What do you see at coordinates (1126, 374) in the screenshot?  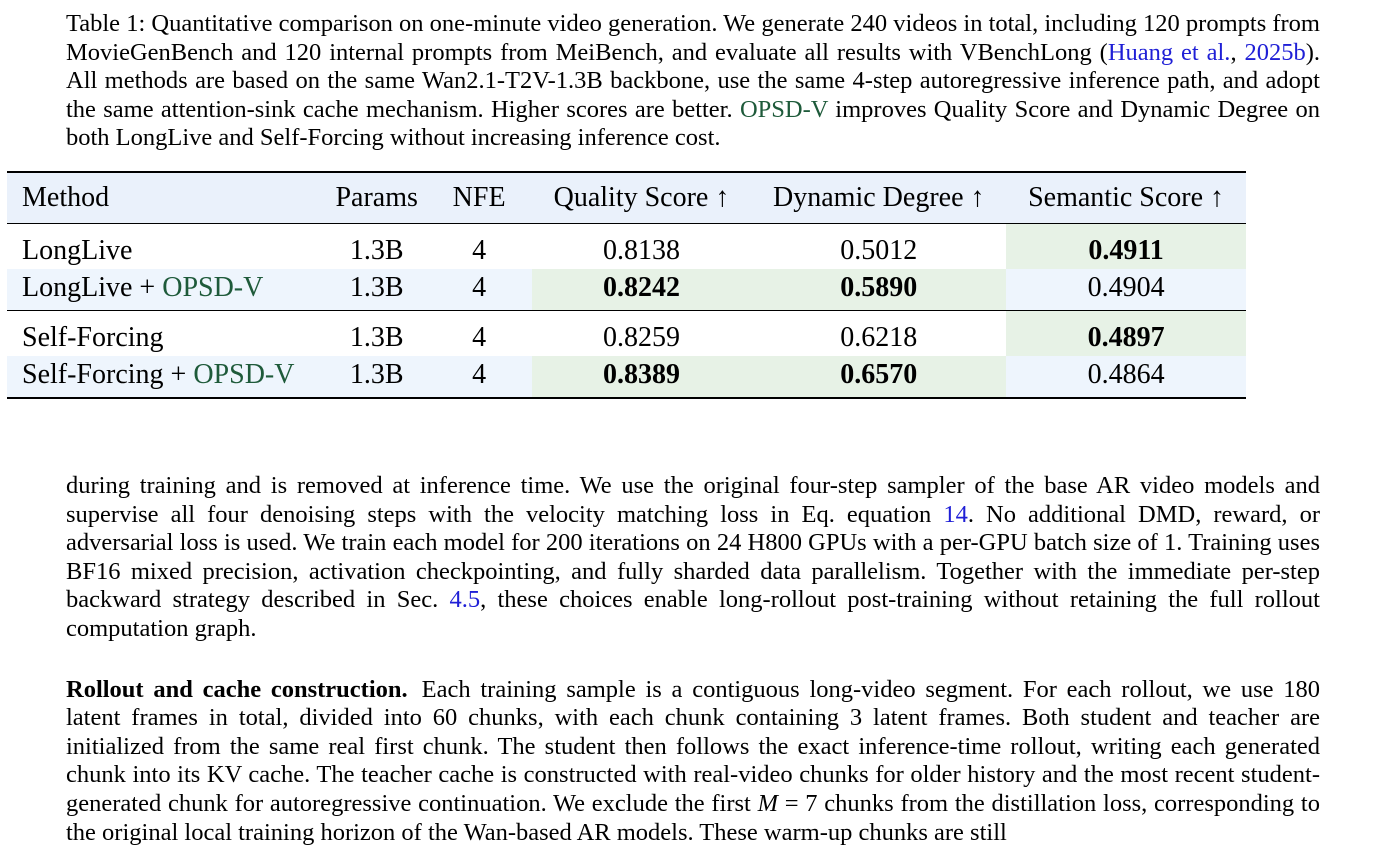 I see `cell-semantic: 0.4864` at bounding box center [1126, 374].